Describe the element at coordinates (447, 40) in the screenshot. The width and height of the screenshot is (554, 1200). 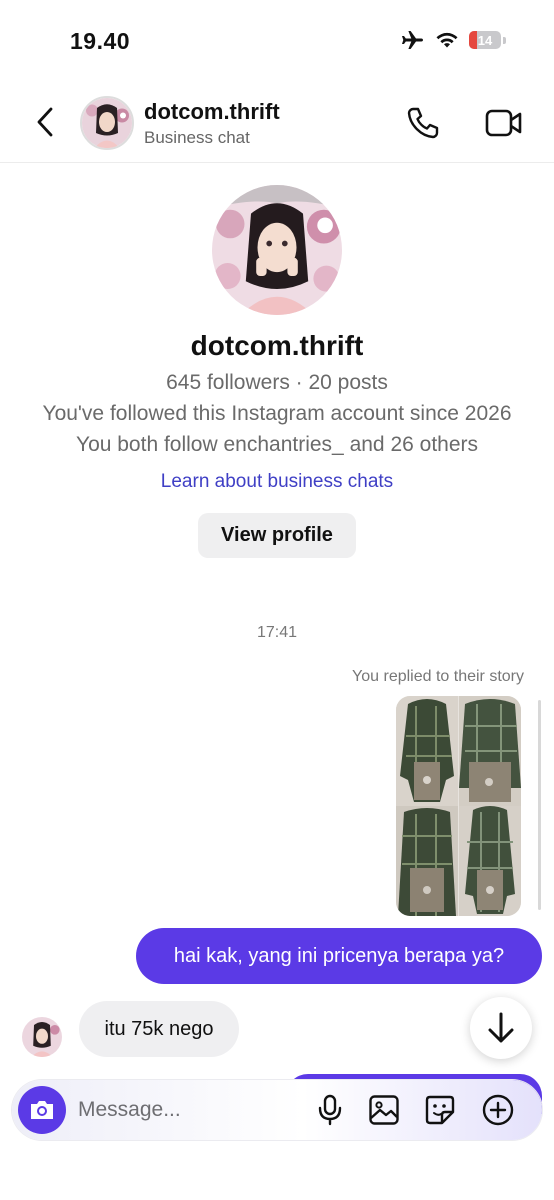
I see `wifi-icon` at that location.